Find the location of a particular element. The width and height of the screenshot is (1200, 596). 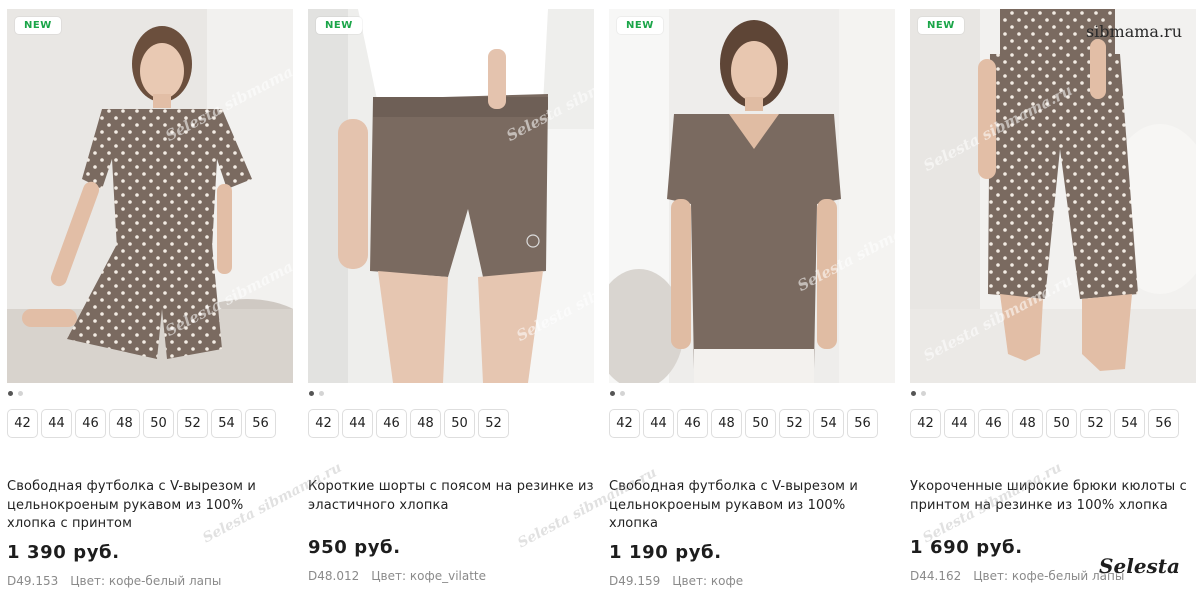

product-photo-shorts-icon is located at coordinates (451, 196).